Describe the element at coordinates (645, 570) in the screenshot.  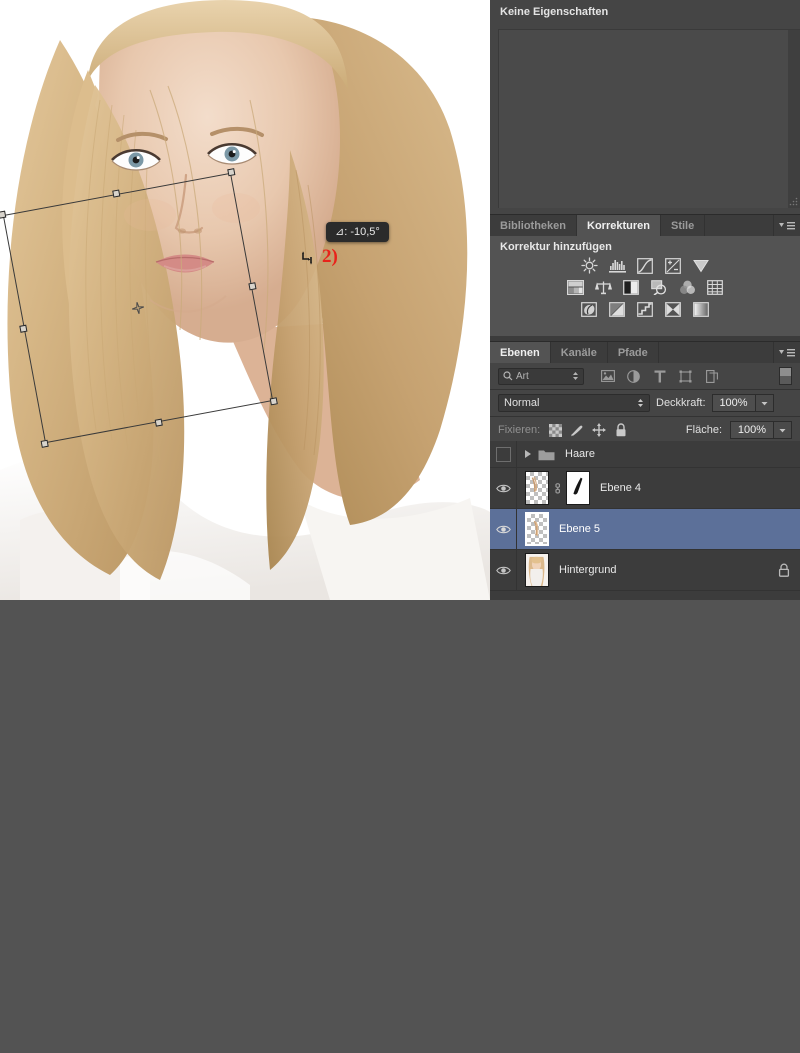
I see `table-row: Hintergrund` at that location.